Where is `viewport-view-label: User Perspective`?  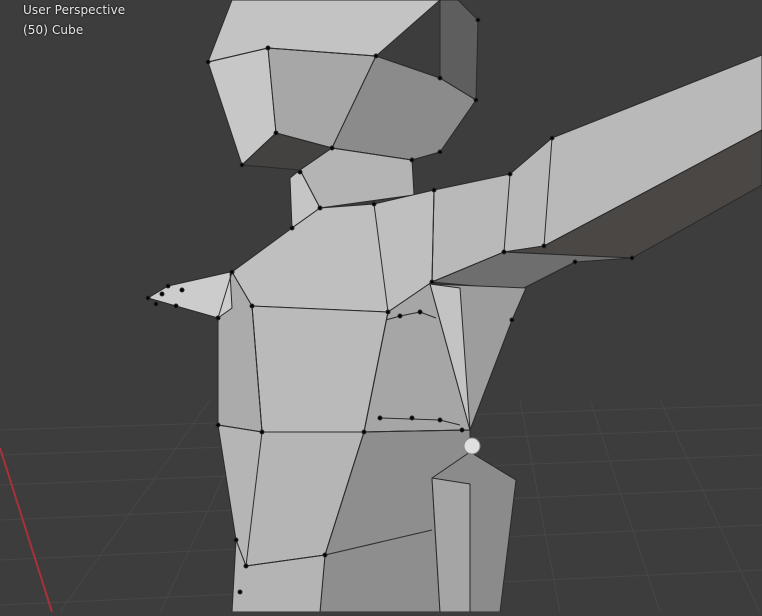
viewport-view-label: User Perspective is located at coordinates (74, 10).